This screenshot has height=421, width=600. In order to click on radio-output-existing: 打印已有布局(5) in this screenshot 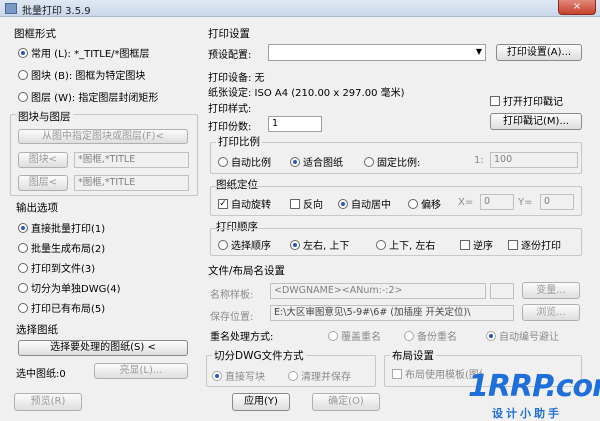, I will do `click(61, 307)`.